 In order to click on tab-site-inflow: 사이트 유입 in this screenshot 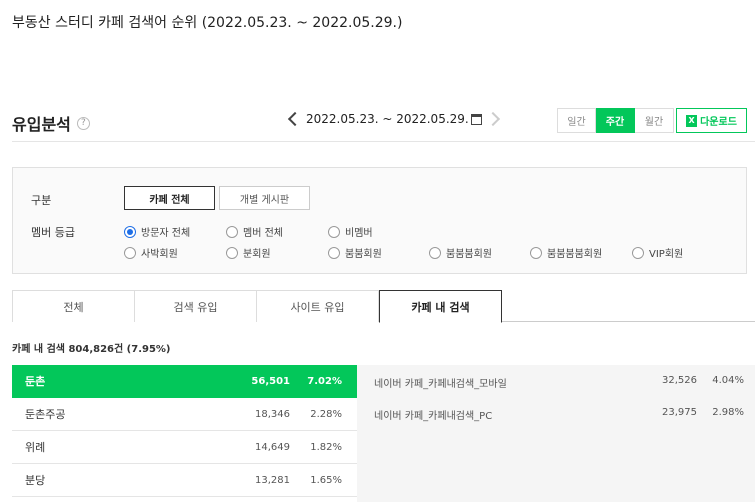, I will do `click(318, 306)`.